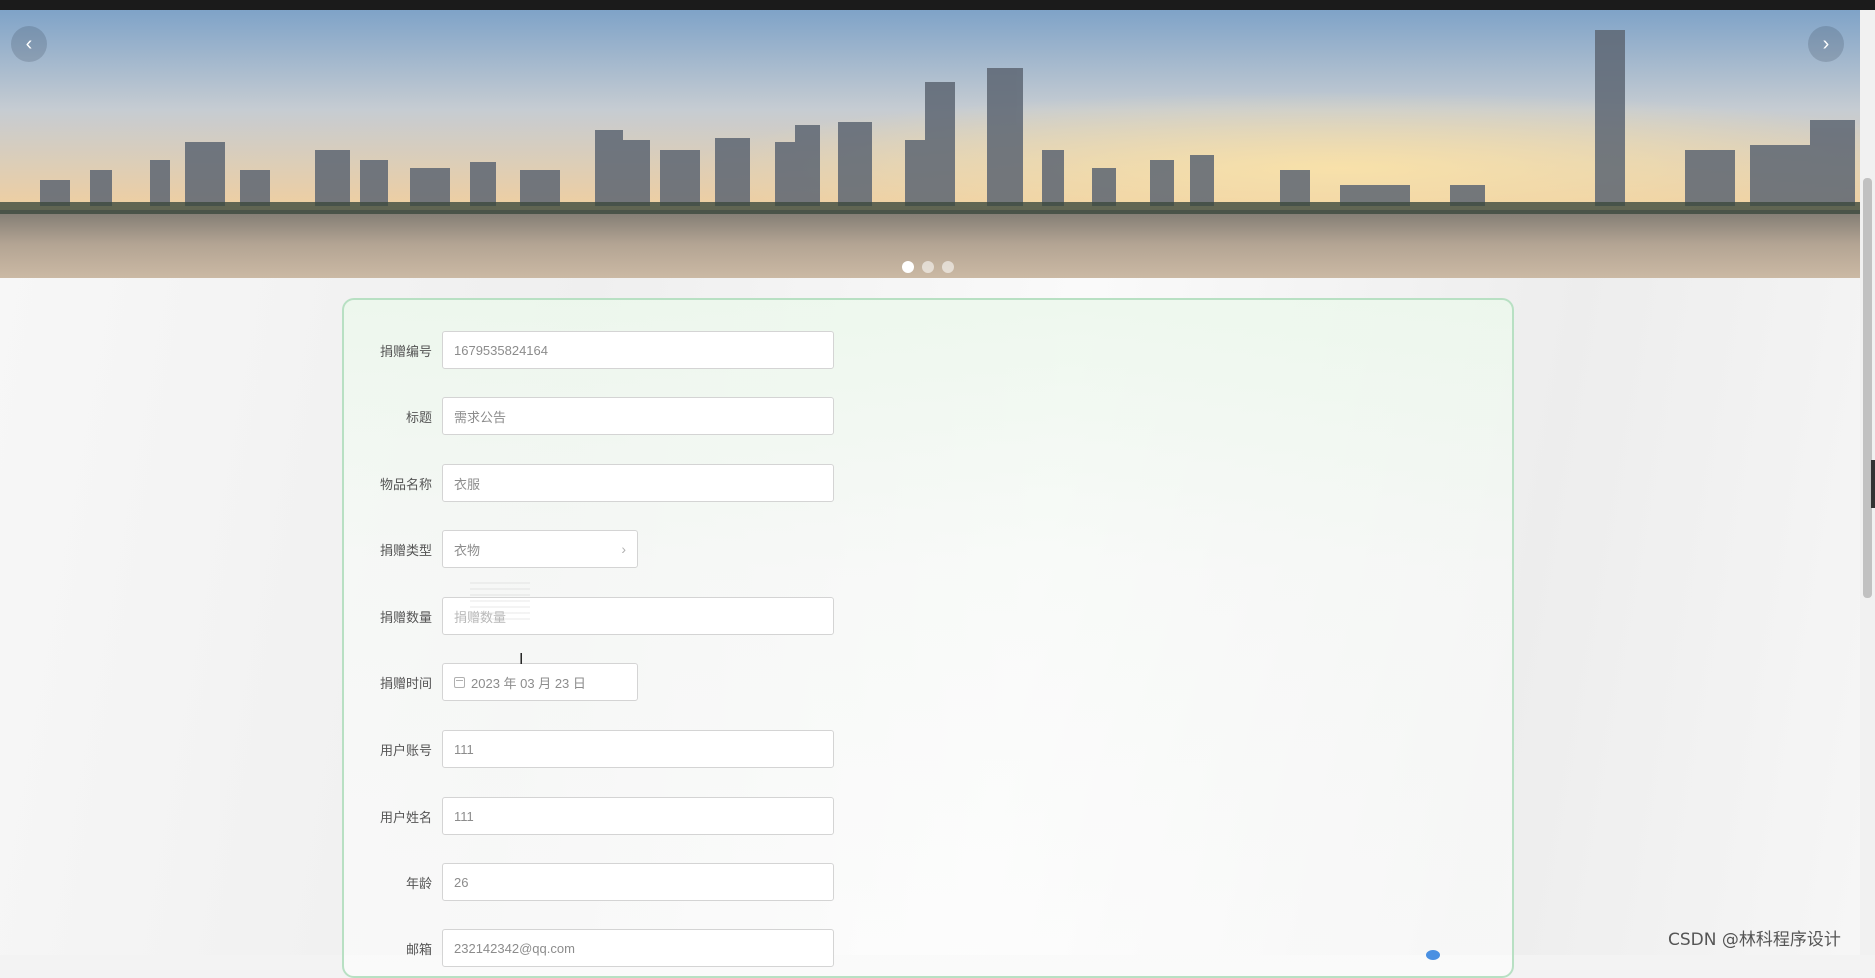 The image size is (1875, 978). Describe the element at coordinates (405, 550) in the screenshot. I see `field-label: 捐赠类型` at that location.